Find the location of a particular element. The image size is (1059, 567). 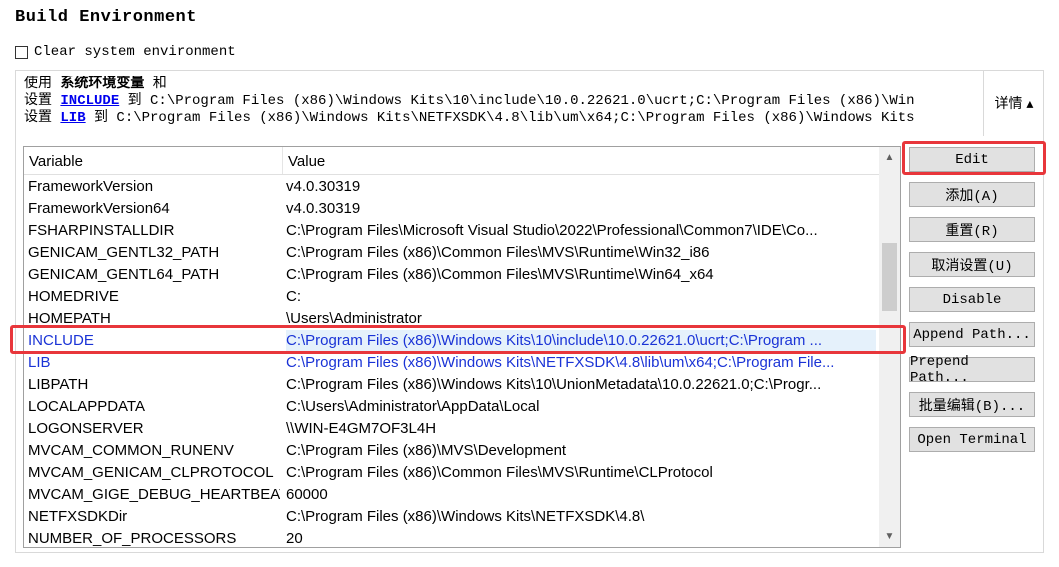

lib-link: LIB is located at coordinates (72, 118).